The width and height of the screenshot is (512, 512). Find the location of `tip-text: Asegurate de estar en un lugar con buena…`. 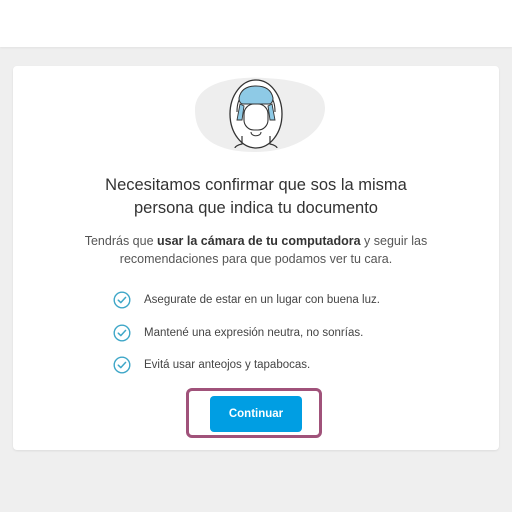

tip-text: Asegurate de estar en un lugar con buena… is located at coordinates (262, 300).